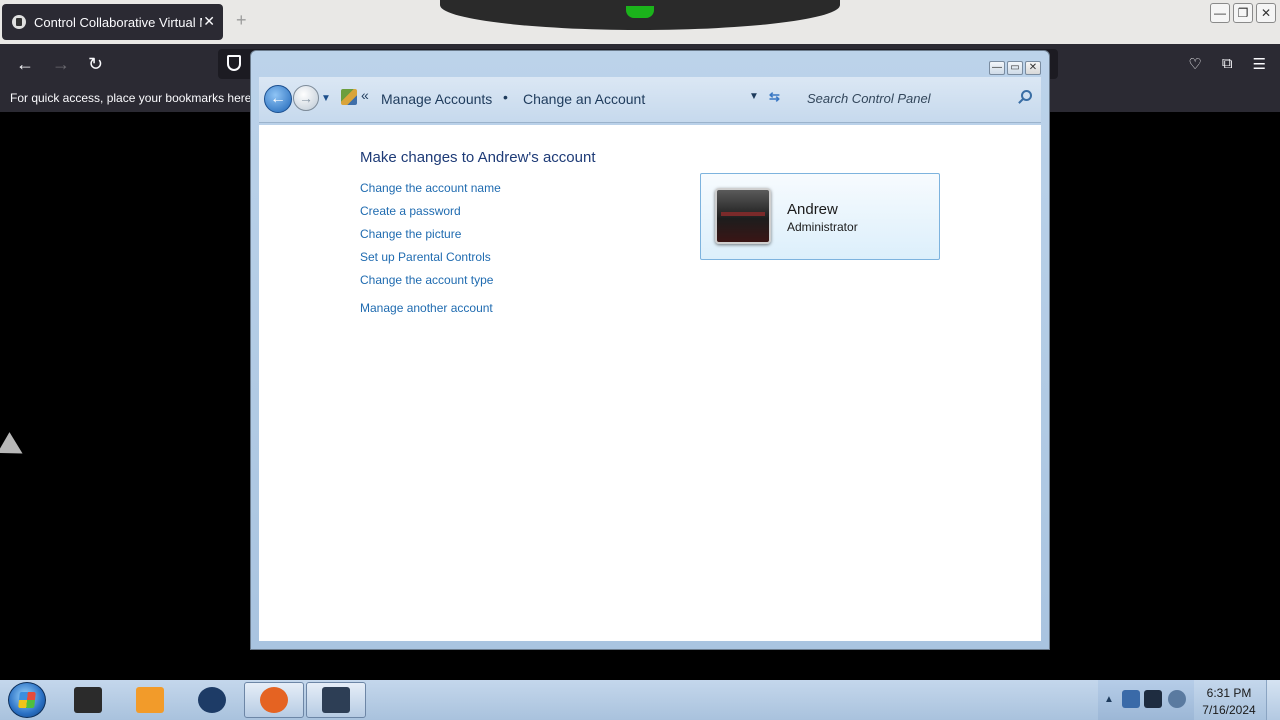 The width and height of the screenshot is (1280, 720). I want to click on extensions-icon: ⧉, so click(1227, 64).